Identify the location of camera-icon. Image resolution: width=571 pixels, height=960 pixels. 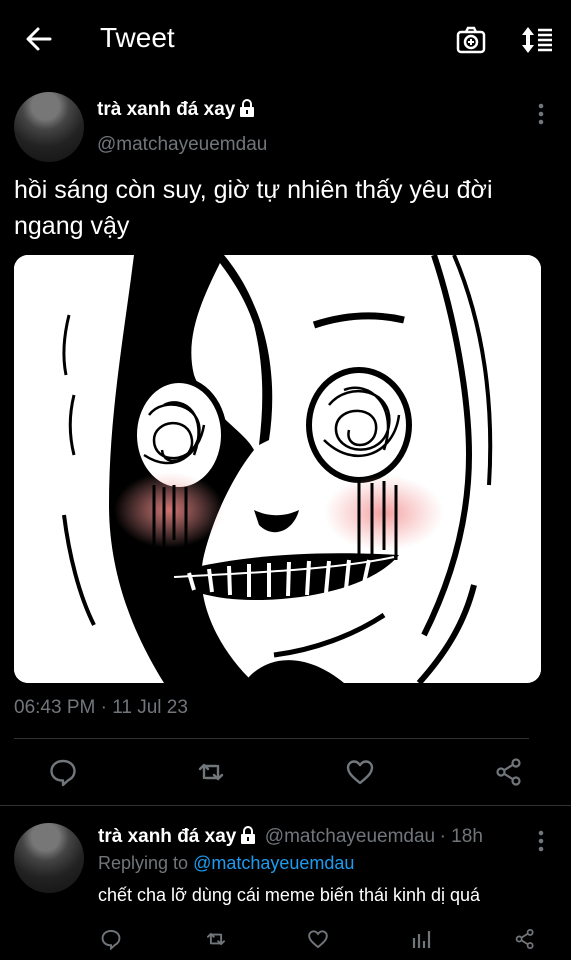
(471, 40).